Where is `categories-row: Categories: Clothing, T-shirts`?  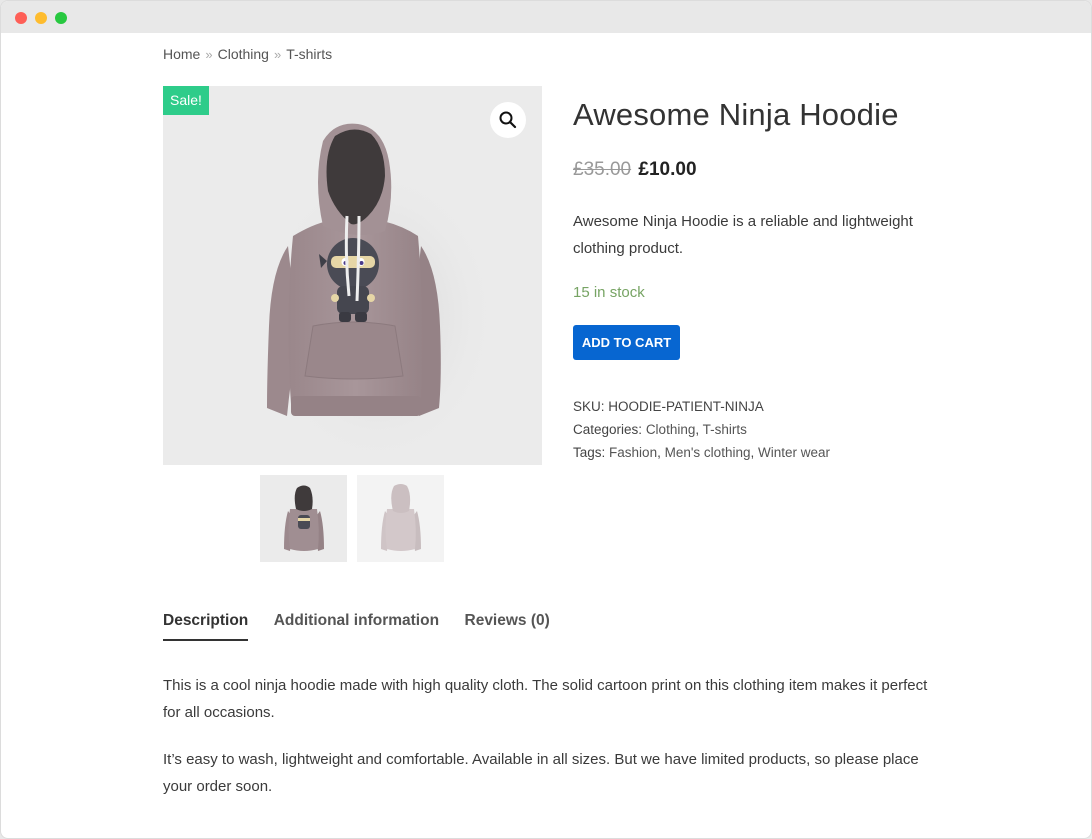 categories-row: Categories: Clothing, T-shirts is located at coordinates (660, 429).